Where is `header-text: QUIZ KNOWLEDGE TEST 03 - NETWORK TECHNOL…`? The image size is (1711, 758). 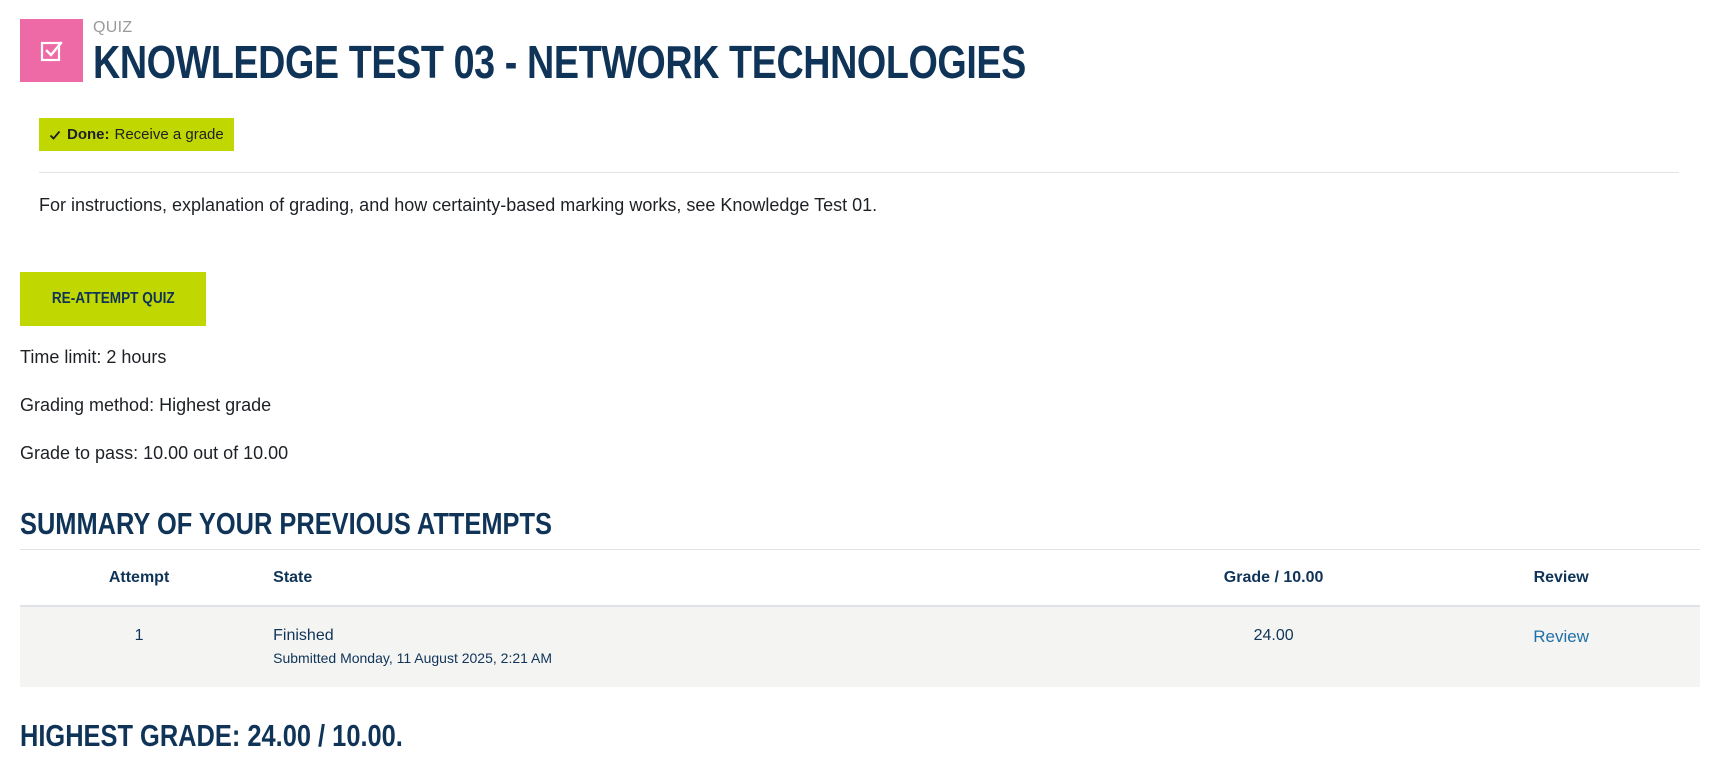
header-text: QUIZ KNOWLEDGE TEST 03 - NETWORK TECHNOL… is located at coordinates (662, 53).